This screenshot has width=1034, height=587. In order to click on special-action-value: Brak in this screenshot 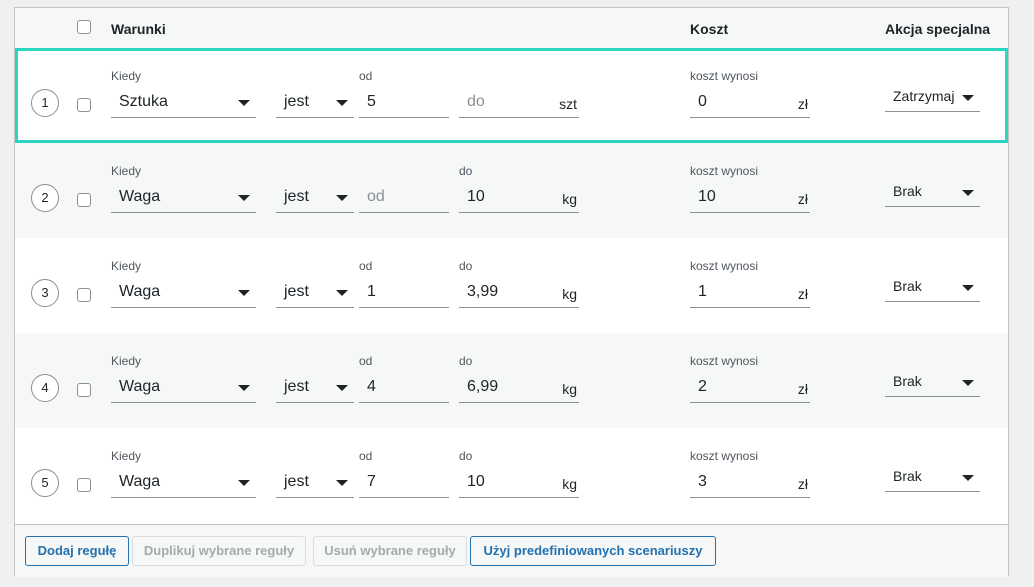, I will do `click(907, 476)`.